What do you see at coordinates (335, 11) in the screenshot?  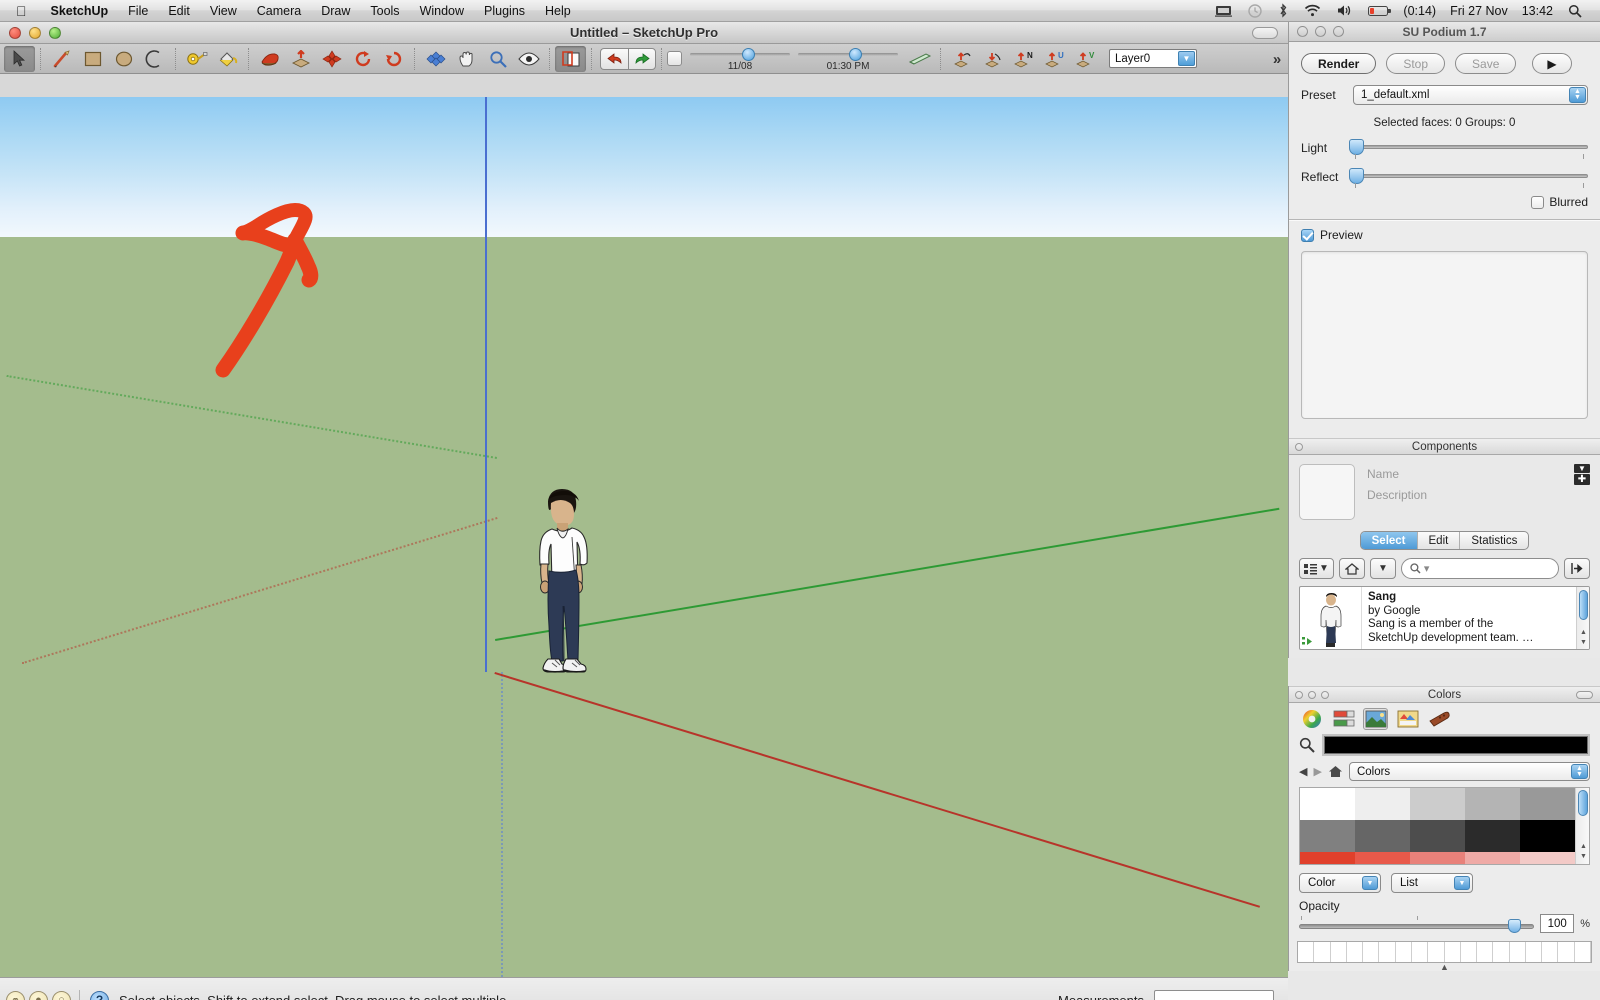 I see `menu-draw: Draw` at bounding box center [335, 11].